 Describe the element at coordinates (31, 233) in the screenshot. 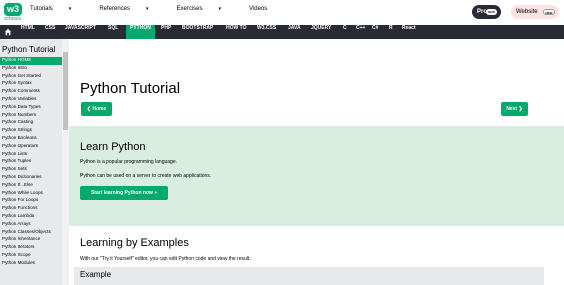

I see `sidebar-item: Python Classes/Objects` at that location.